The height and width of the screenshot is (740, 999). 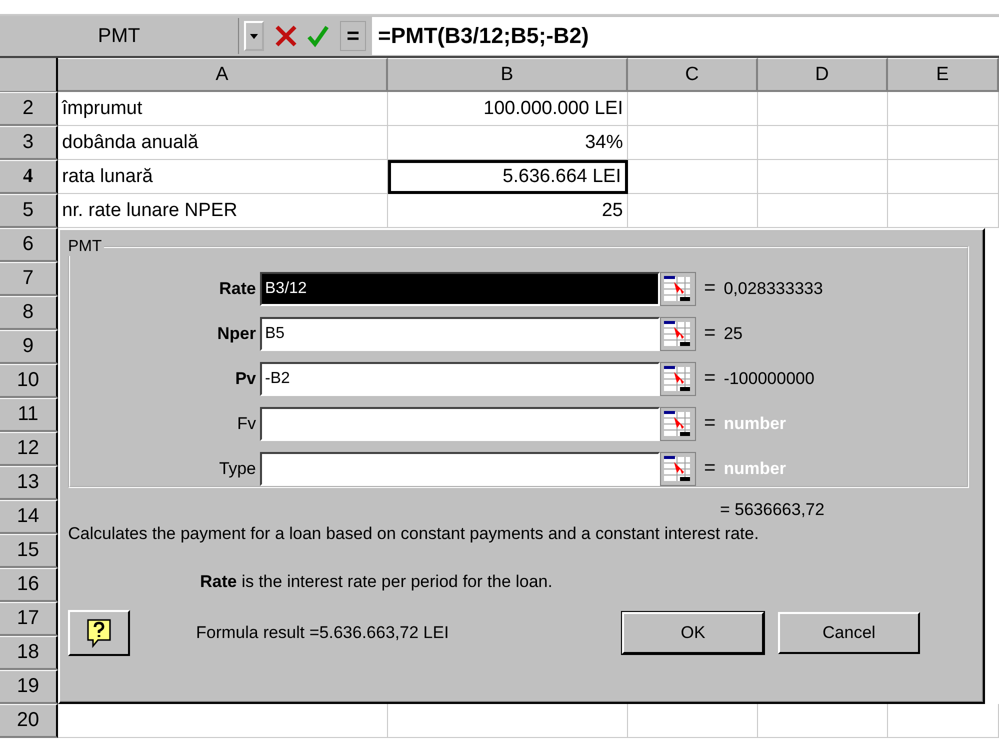 I want to click on edit-formula-button: =, so click(x=353, y=36).